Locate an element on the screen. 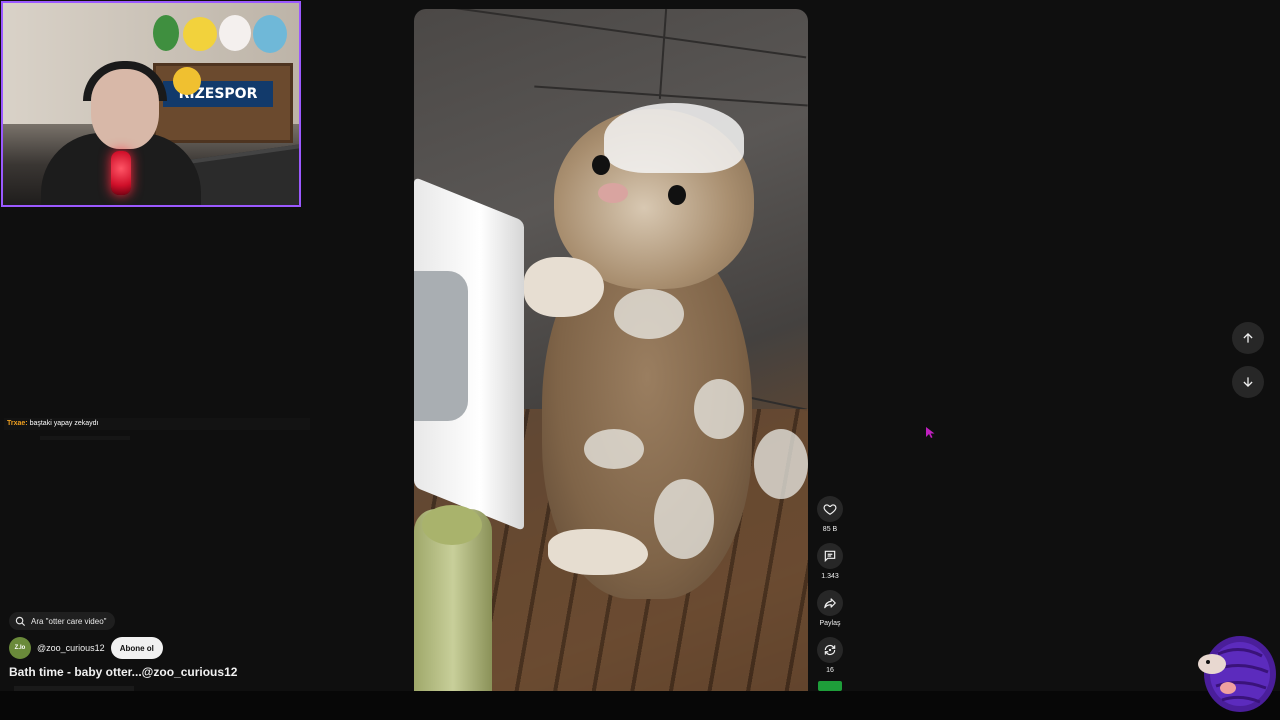 Image resolution: width=1280 pixels, height=720 pixels. remix-button is located at coordinates (830, 650).